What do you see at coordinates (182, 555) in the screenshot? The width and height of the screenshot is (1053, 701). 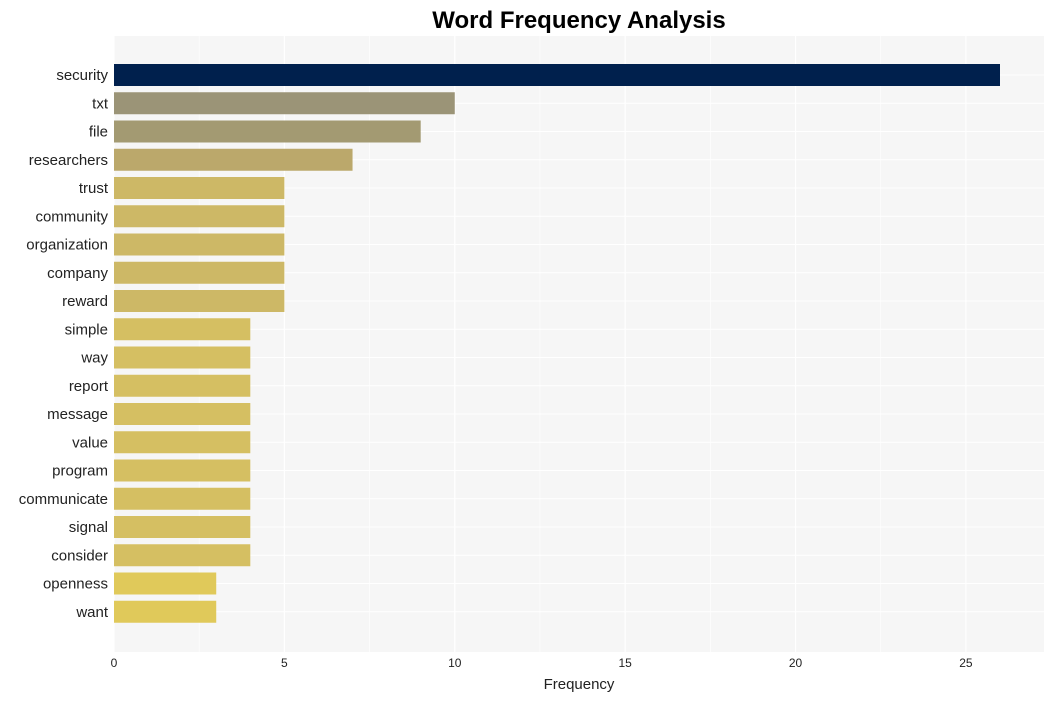 I see `bar-consider` at bounding box center [182, 555].